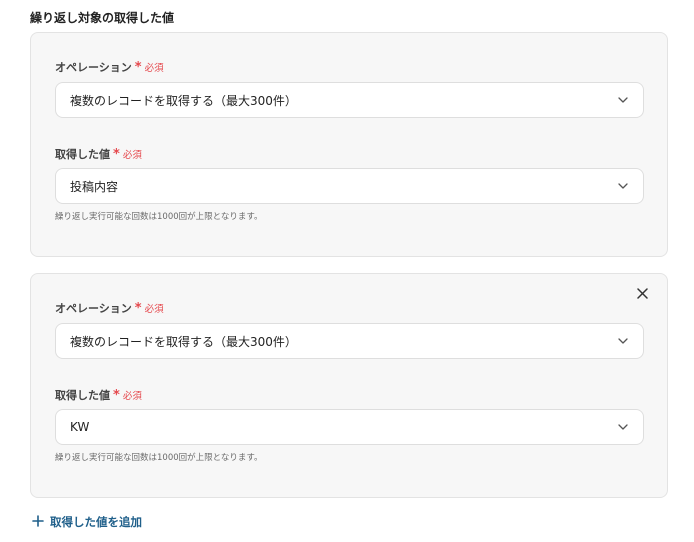  Describe the element at coordinates (94, 186) in the screenshot. I see `value-select-value: 投稿内容` at that location.